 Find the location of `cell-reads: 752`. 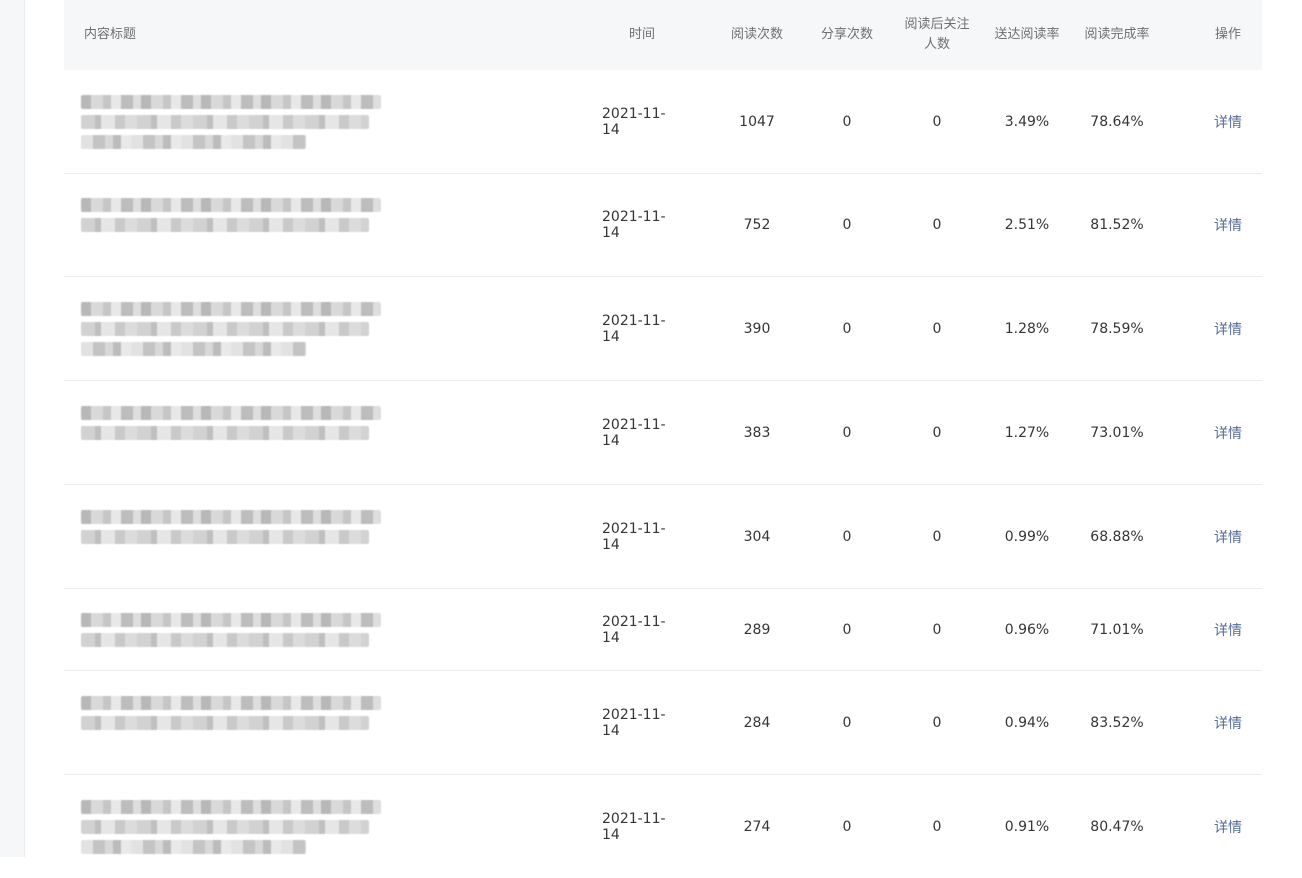

cell-reads: 752 is located at coordinates (757, 225).